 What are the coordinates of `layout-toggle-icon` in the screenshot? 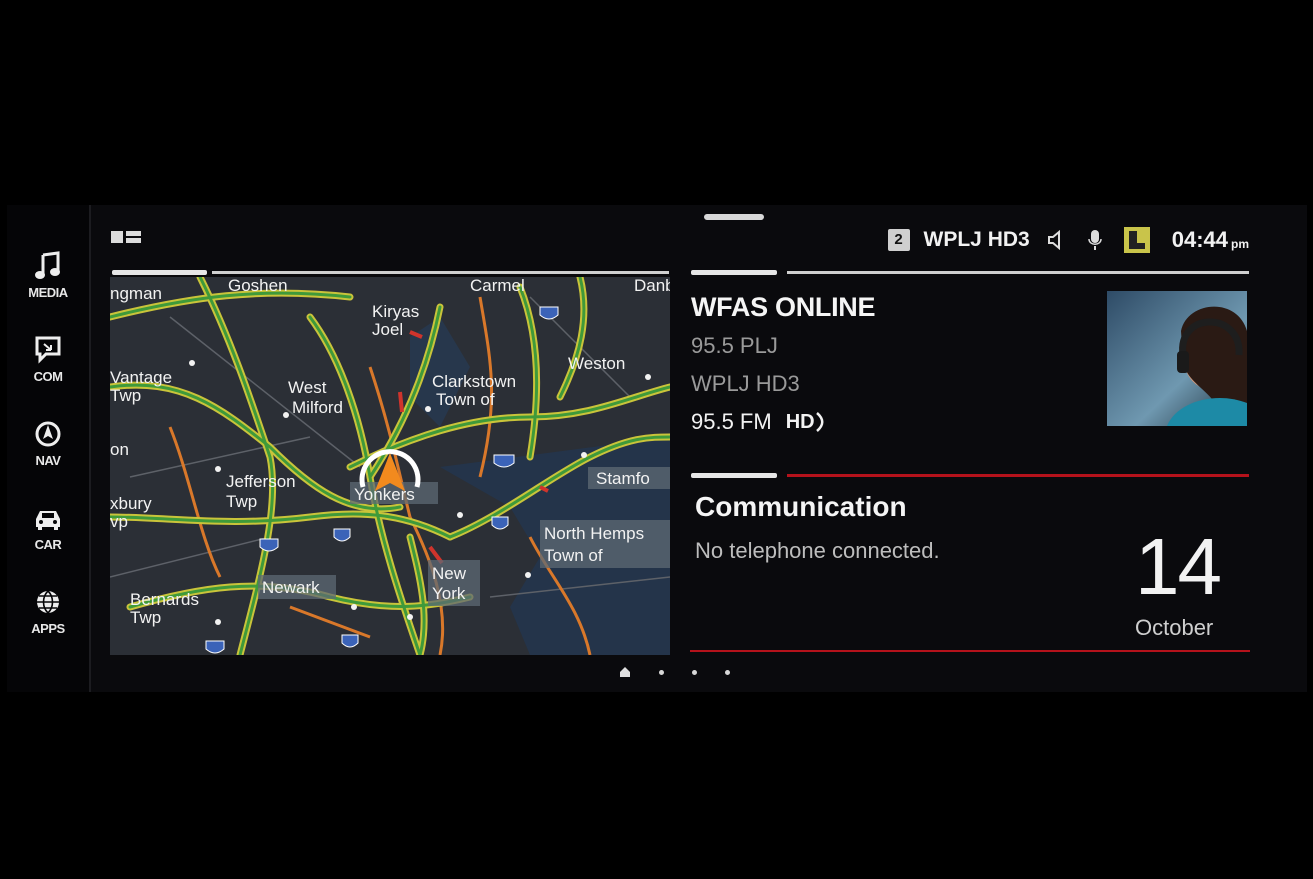 It's located at (126, 239).